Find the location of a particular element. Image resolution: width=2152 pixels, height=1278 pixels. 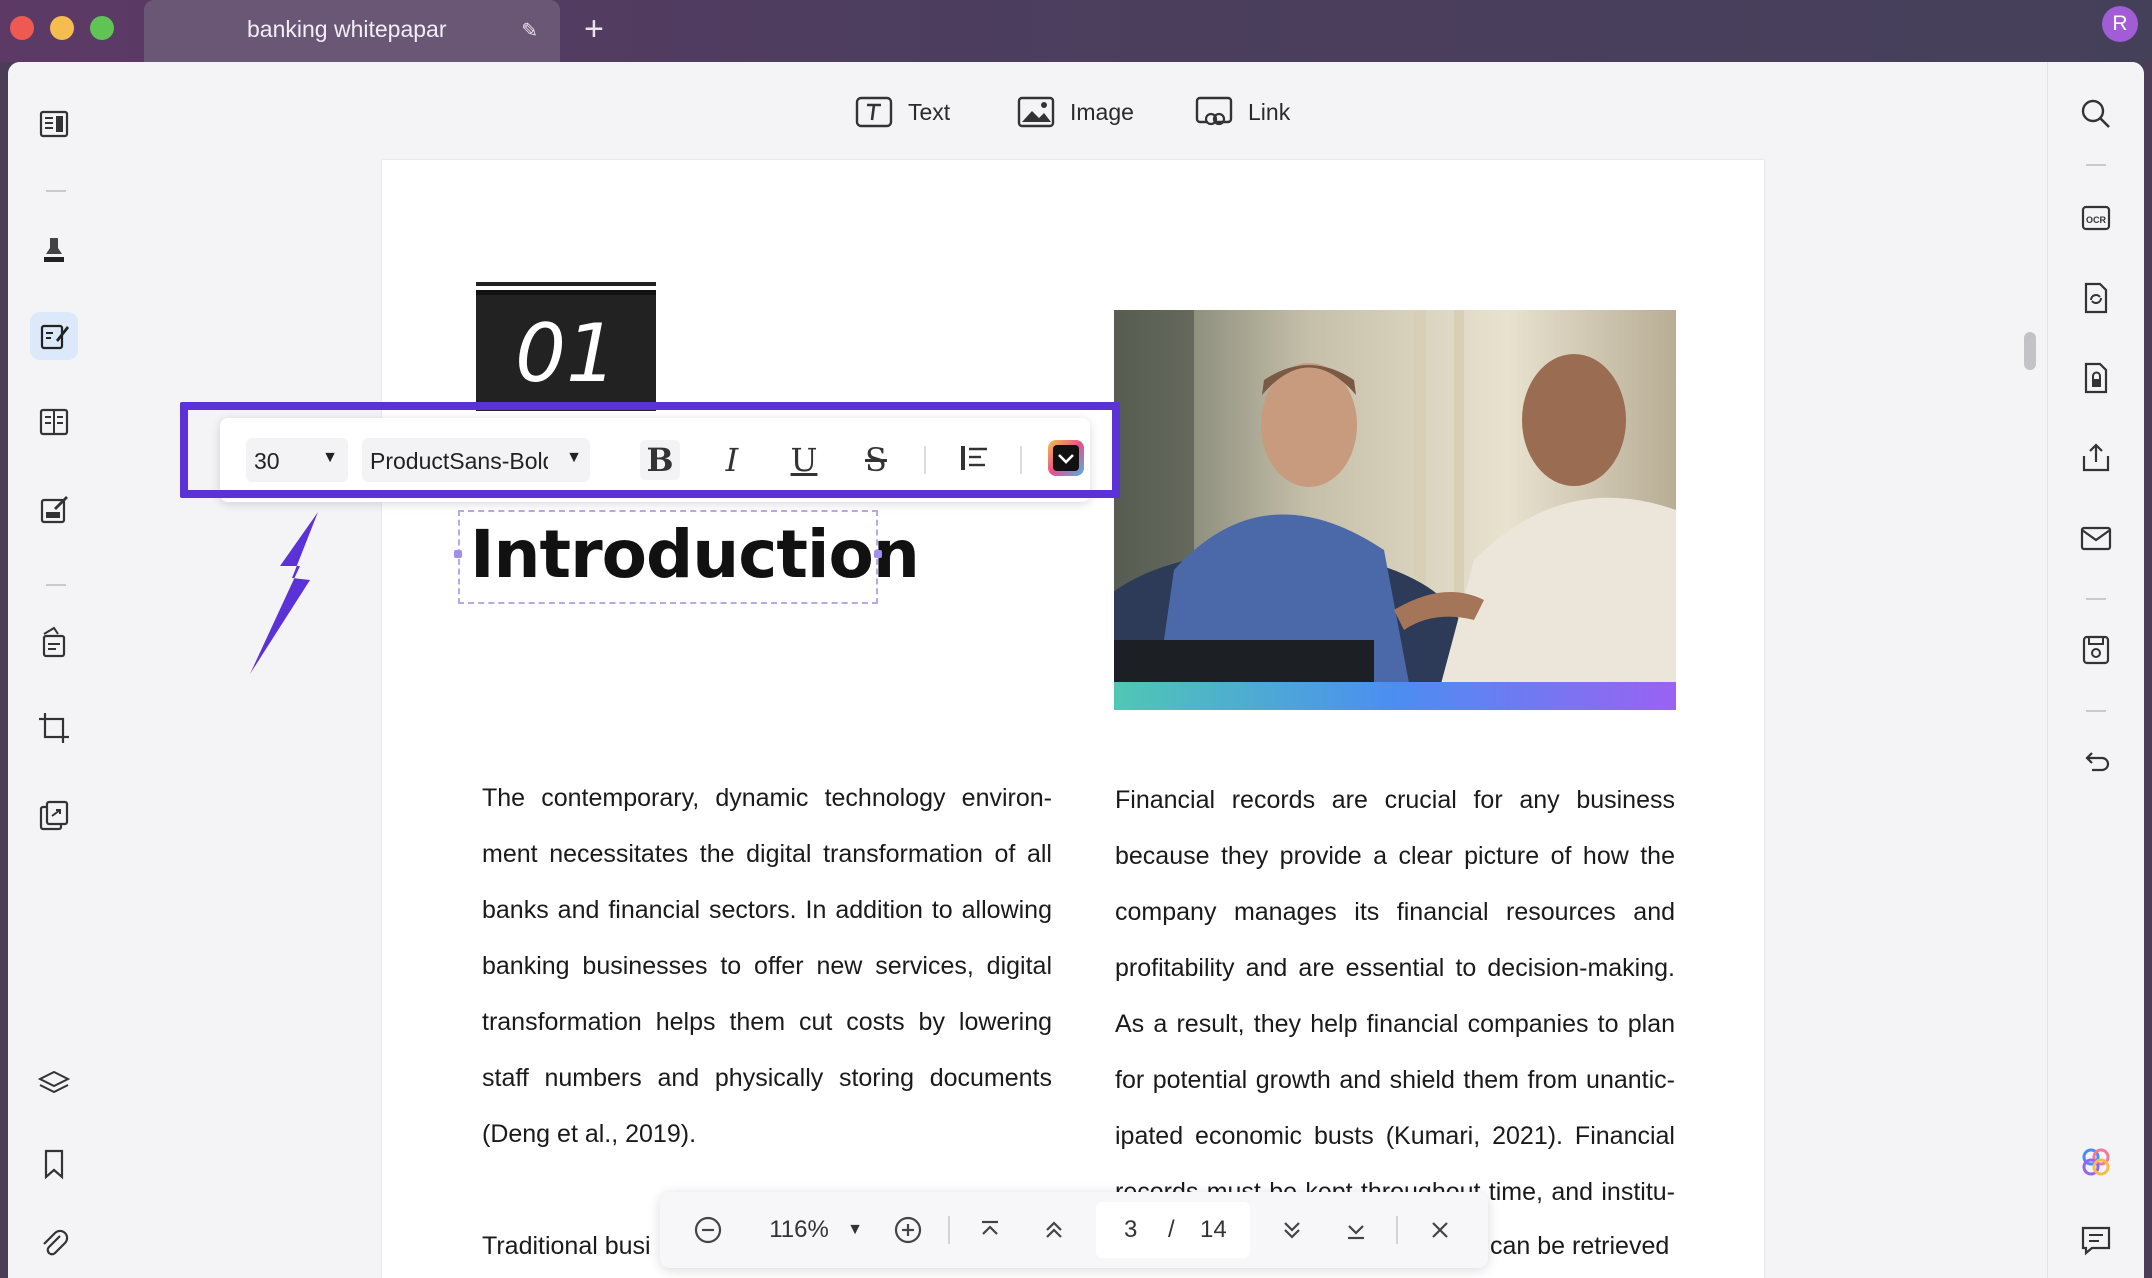

zoom-out-button is located at coordinates (708, 1230).